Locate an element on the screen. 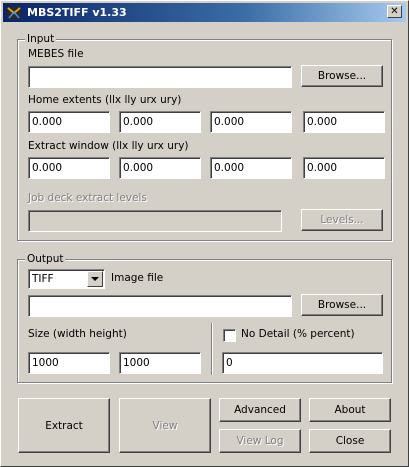  home-urx-field: 0.000 is located at coordinates (251, 122).